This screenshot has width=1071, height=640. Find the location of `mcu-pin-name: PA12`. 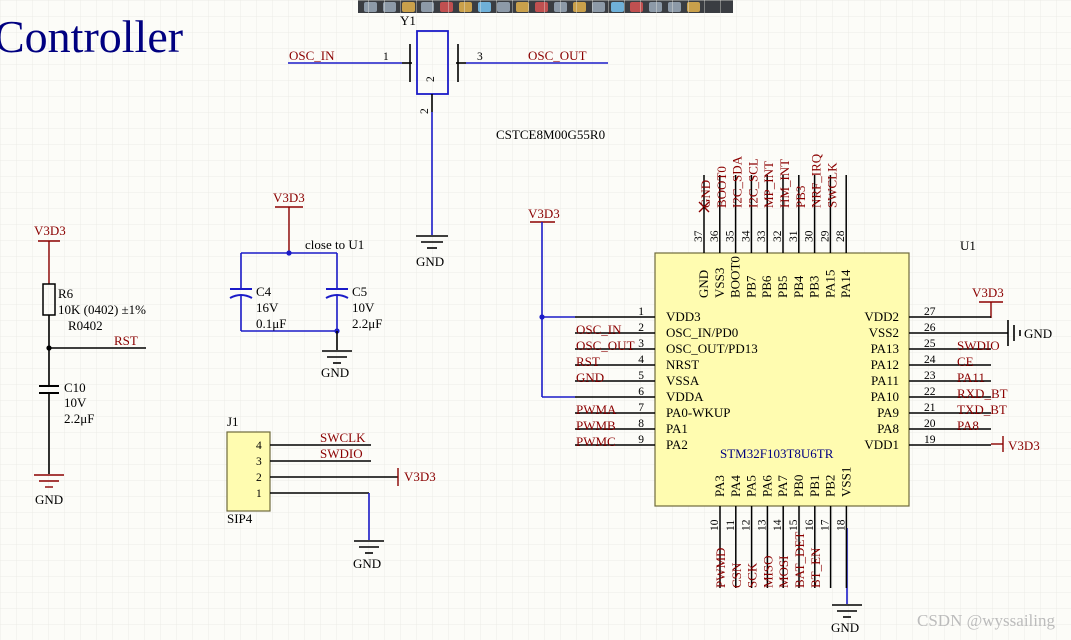

mcu-pin-name: PA12 is located at coordinates (885, 364).